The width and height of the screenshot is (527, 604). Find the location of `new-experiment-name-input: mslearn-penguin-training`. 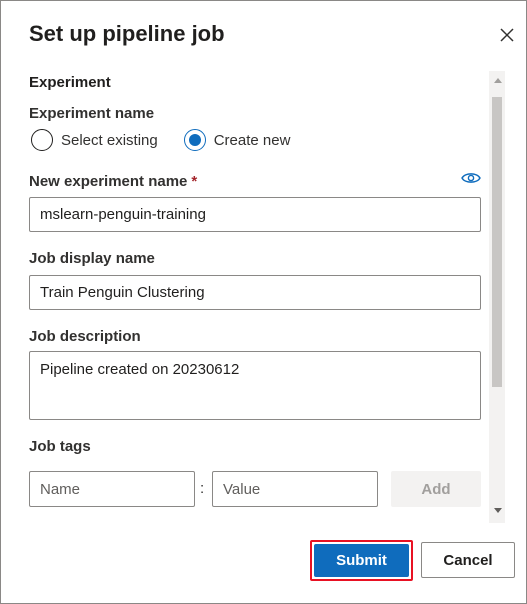

new-experiment-name-input: mslearn-penguin-training is located at coordinates (255, 214).